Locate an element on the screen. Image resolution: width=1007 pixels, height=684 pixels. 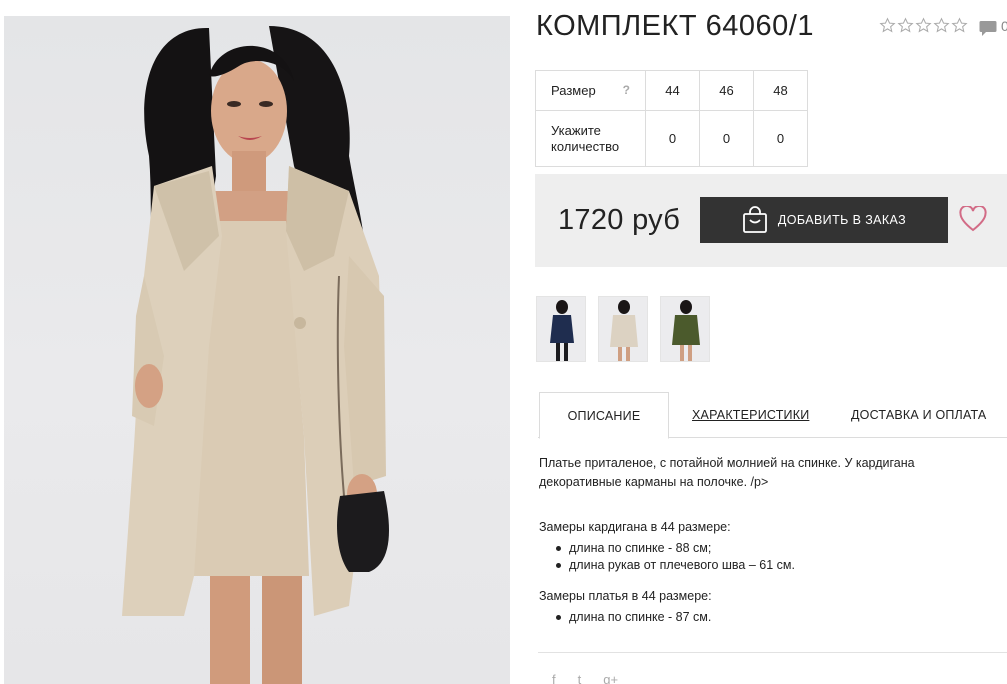
thumbnail-beige is located at coordinates (623, 329).